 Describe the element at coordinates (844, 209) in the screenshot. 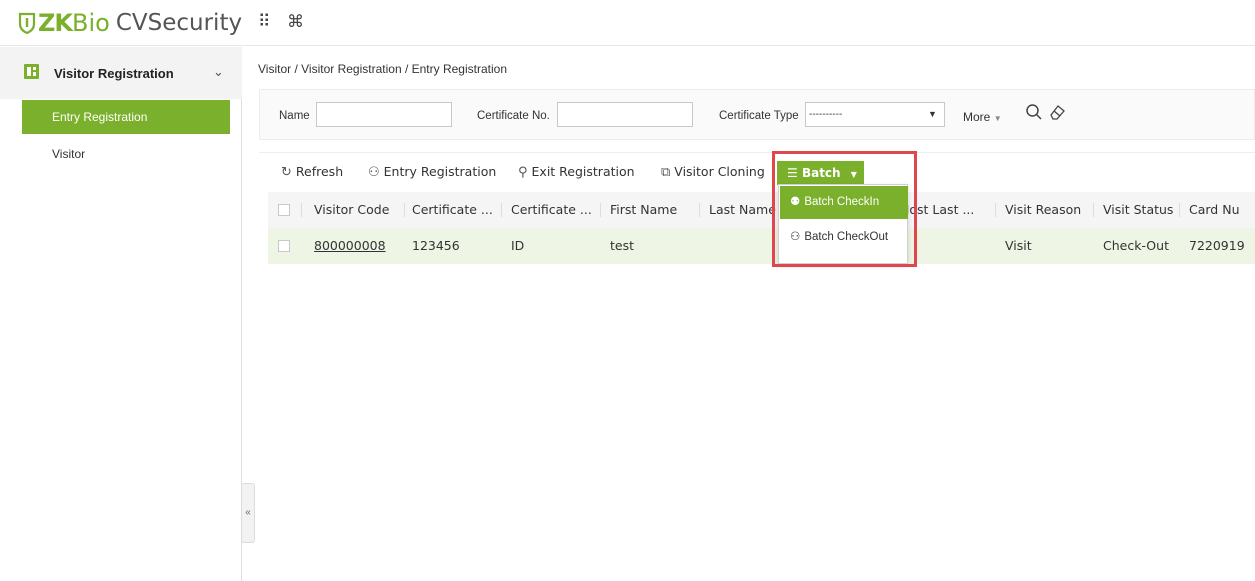

I see `highlight-annotation-box` at that location.